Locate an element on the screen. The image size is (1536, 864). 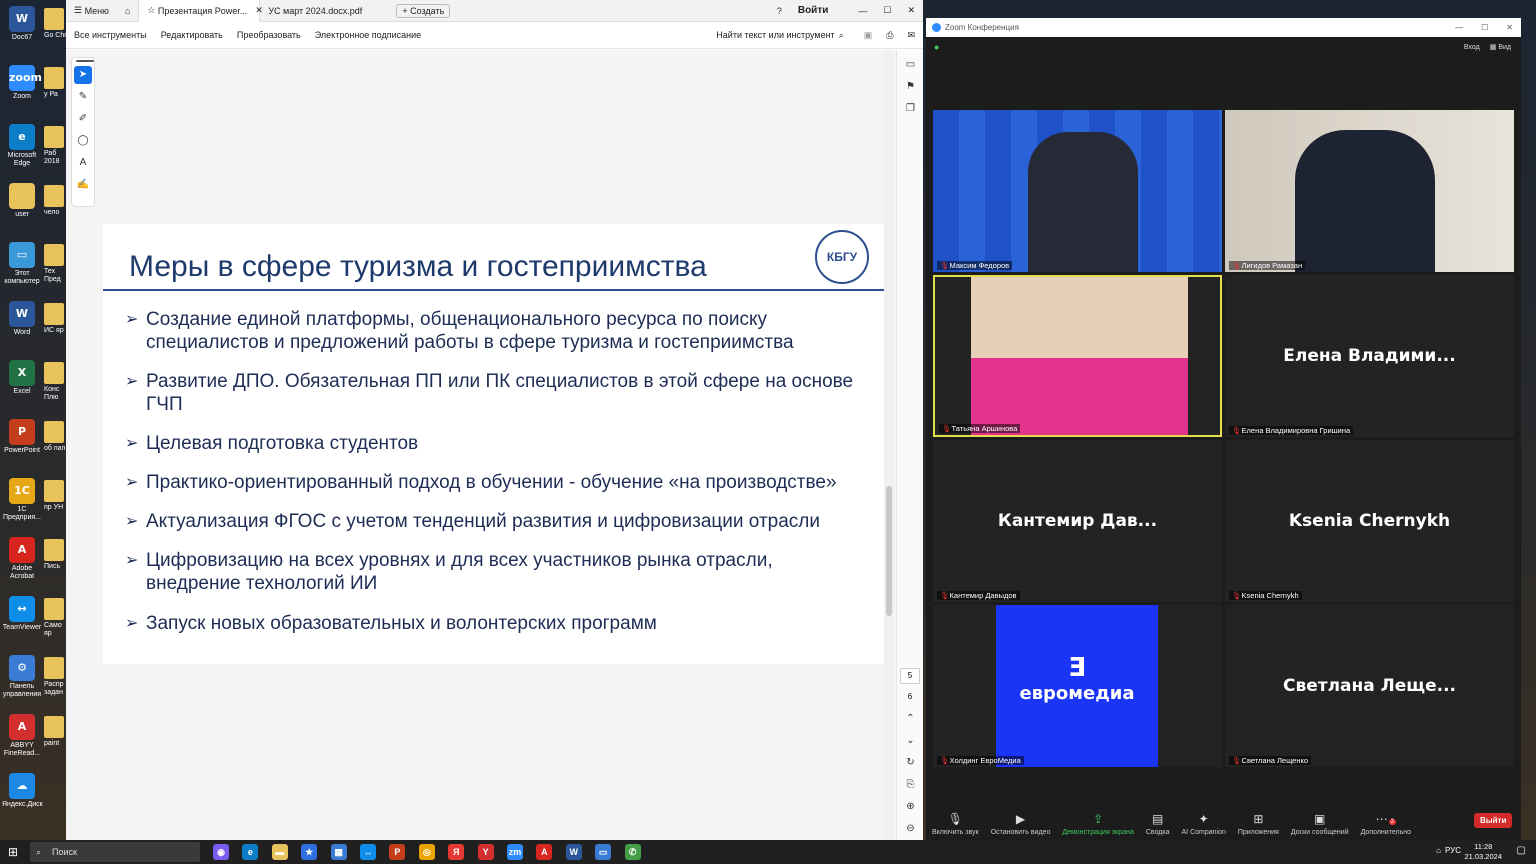
desktop-icon: A Adobe Acrobat is located at coordinates (22, 559).